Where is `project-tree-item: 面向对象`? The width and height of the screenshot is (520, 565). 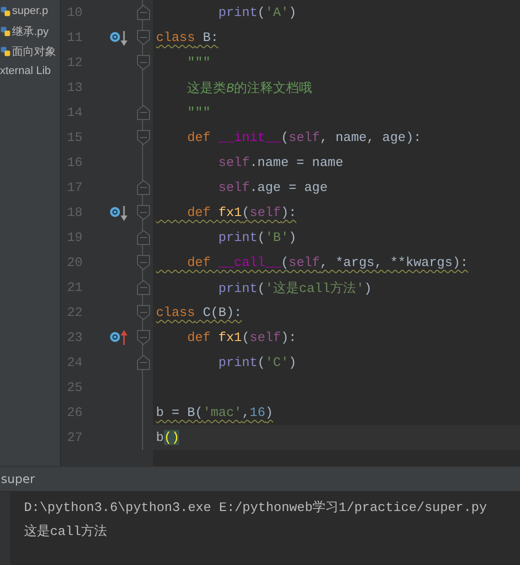 project-tree-item: 面向对象 is located at coordinates (34, 51).